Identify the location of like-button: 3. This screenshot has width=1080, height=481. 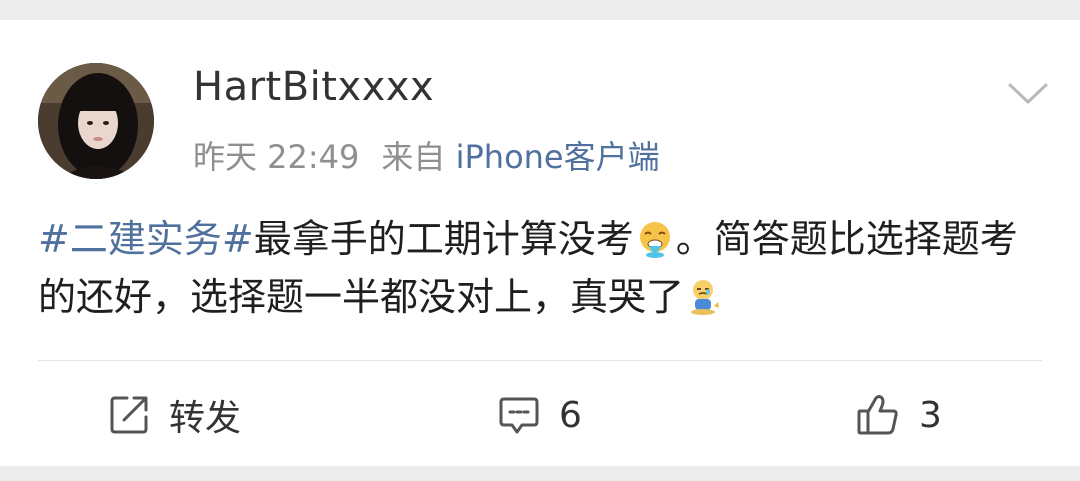
(898, 415).